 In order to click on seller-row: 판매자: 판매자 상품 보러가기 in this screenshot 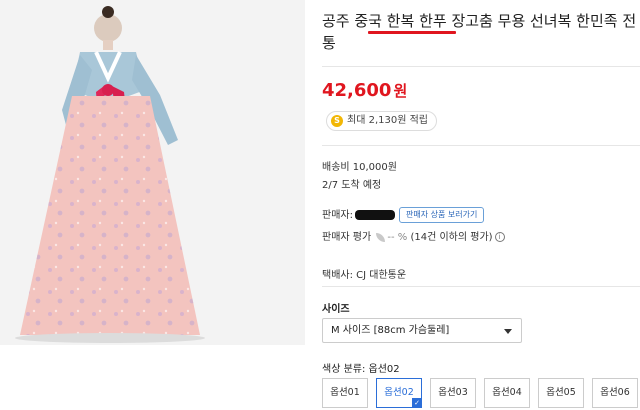, I will do `click(403, 214)`.